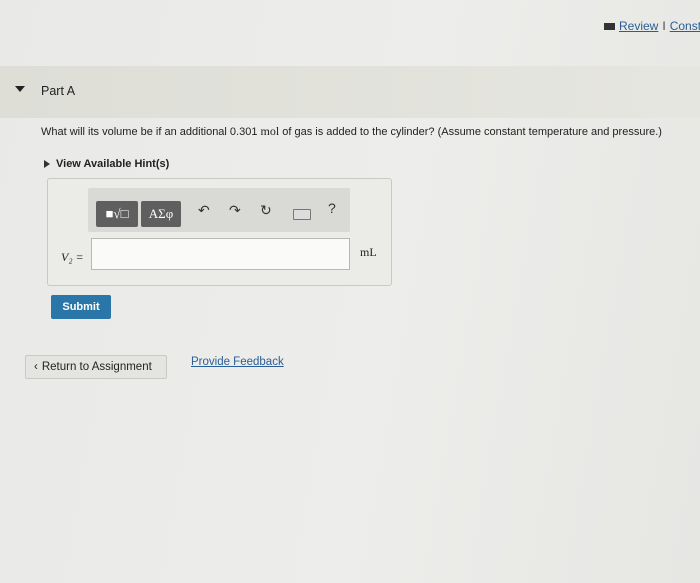 This screenshot has height=583, width=700. What do you see at coordinates (368, 252) in the screenshot?
I see `answer-unit: mL` at bounding box center [368, 252].